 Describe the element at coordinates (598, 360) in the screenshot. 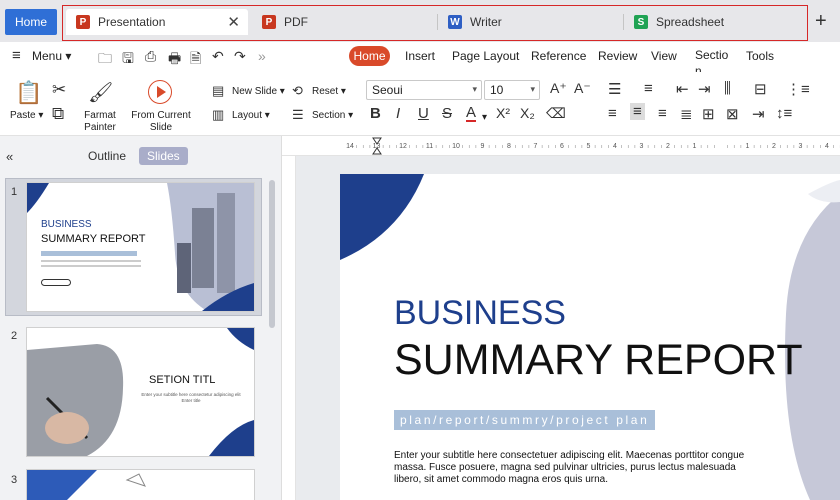

I see `slide-title-summary: SUMMARY REPORT` at that location.